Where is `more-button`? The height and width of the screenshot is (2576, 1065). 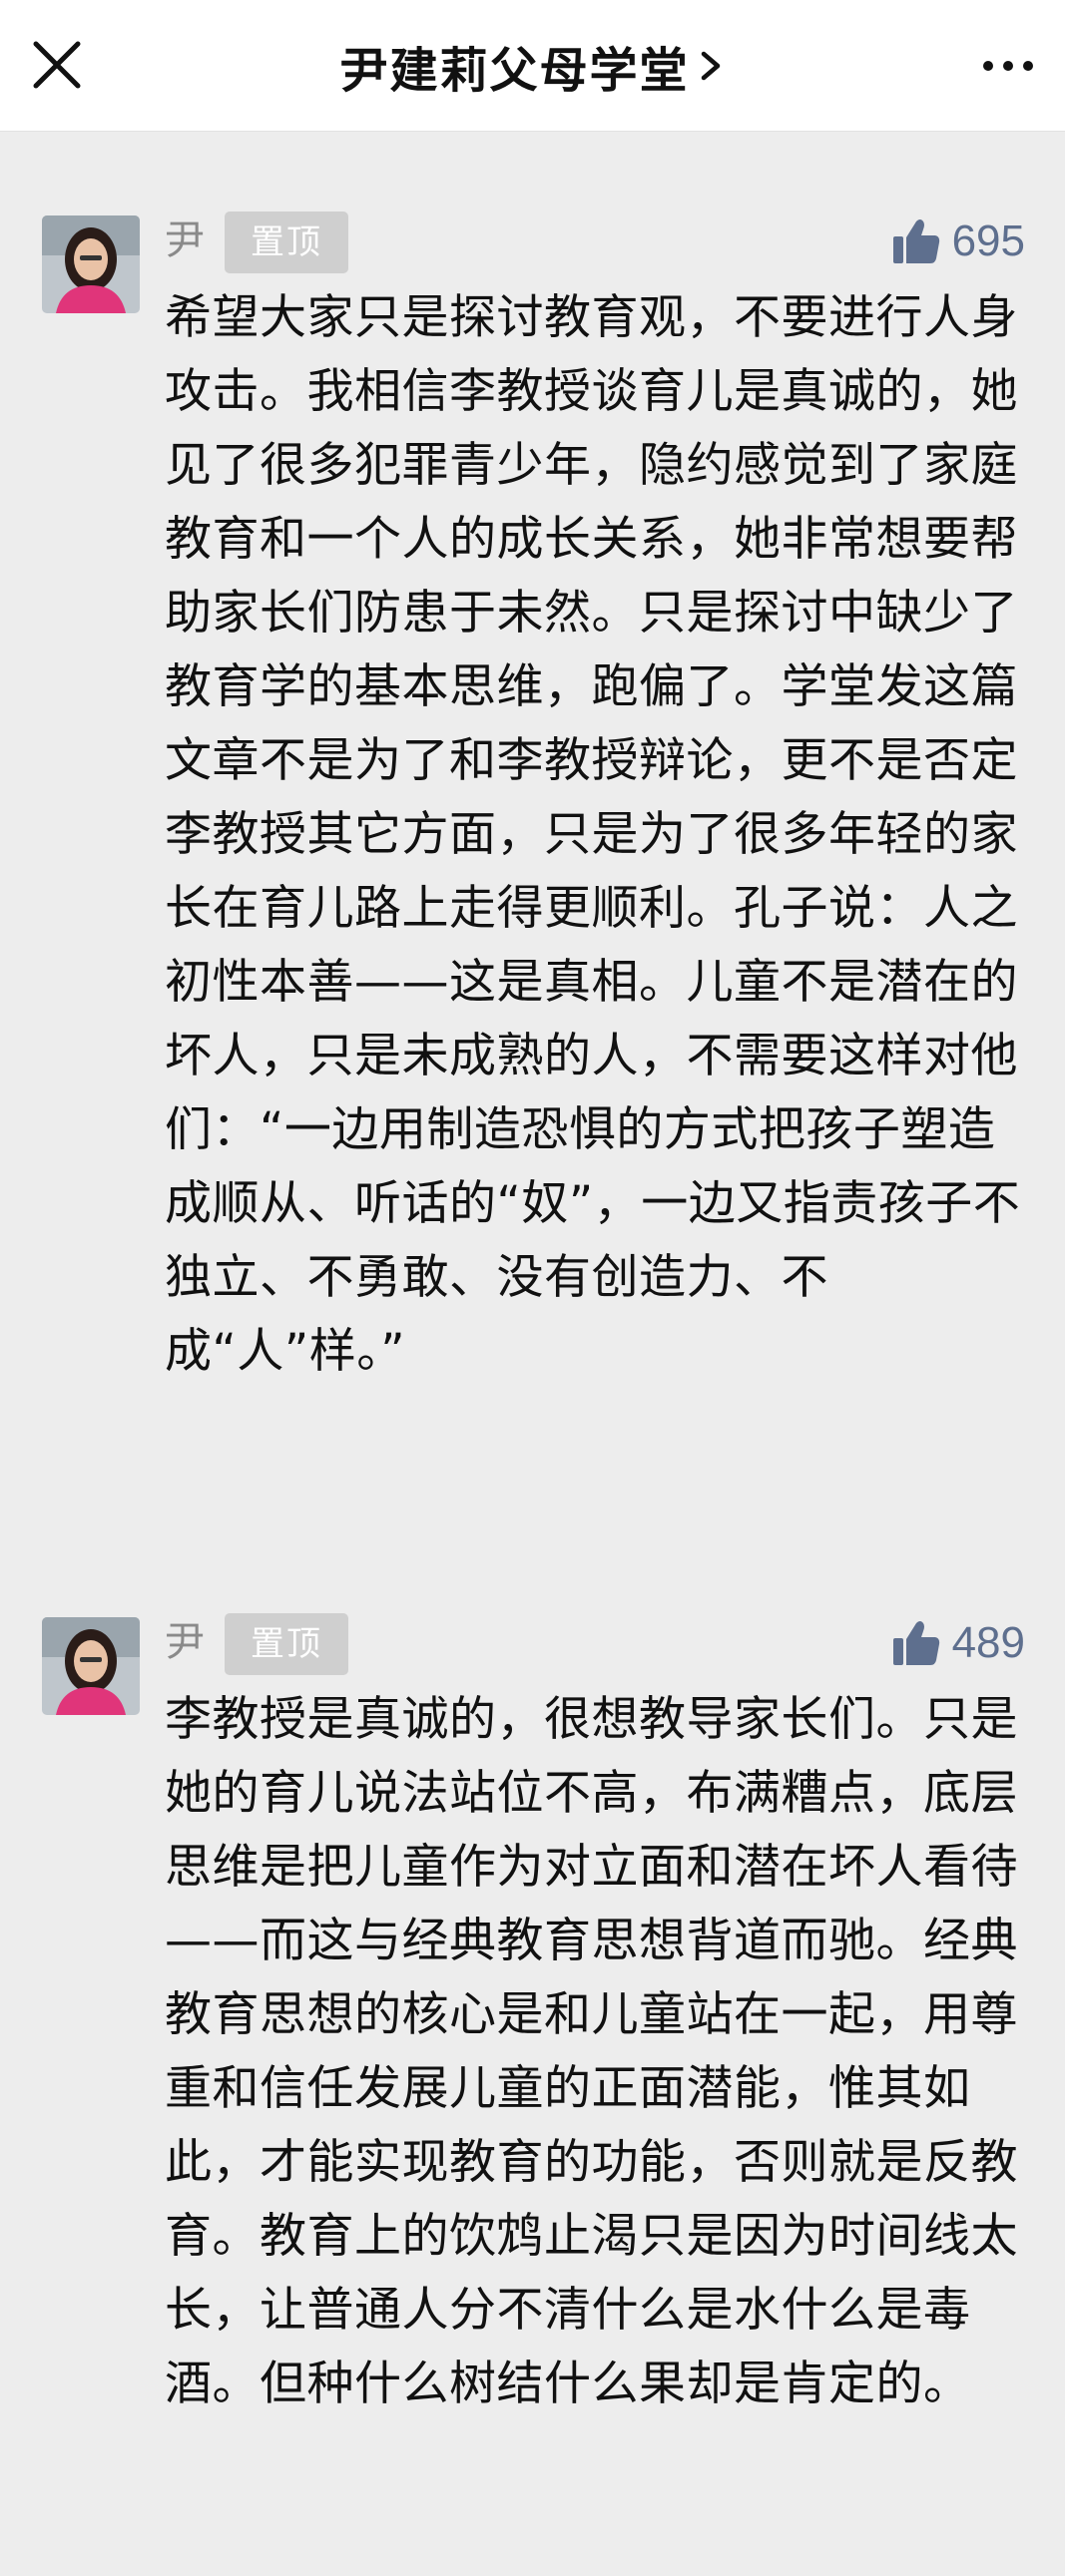 more-button is located at coordinates (1008, 66).